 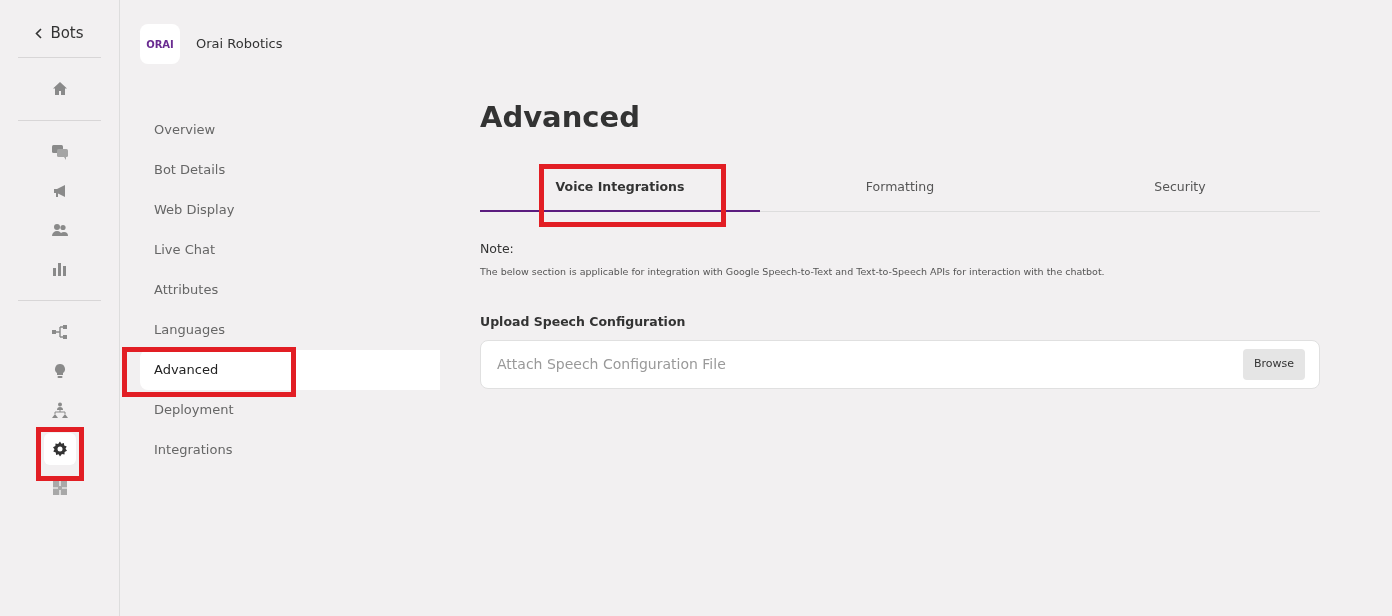 I want to click on menu-item: Advanced, so click(x=290, y=370).